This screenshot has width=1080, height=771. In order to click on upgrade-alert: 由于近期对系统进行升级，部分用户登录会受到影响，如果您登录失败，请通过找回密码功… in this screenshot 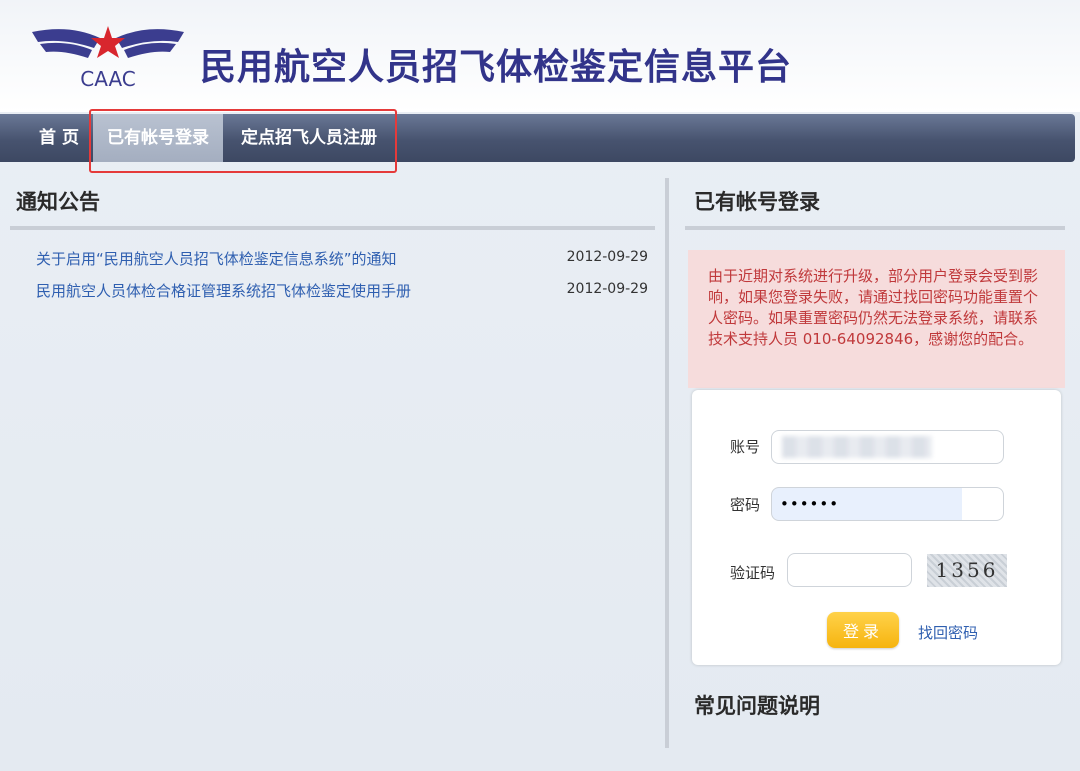, I will do `click(876, 319)`.